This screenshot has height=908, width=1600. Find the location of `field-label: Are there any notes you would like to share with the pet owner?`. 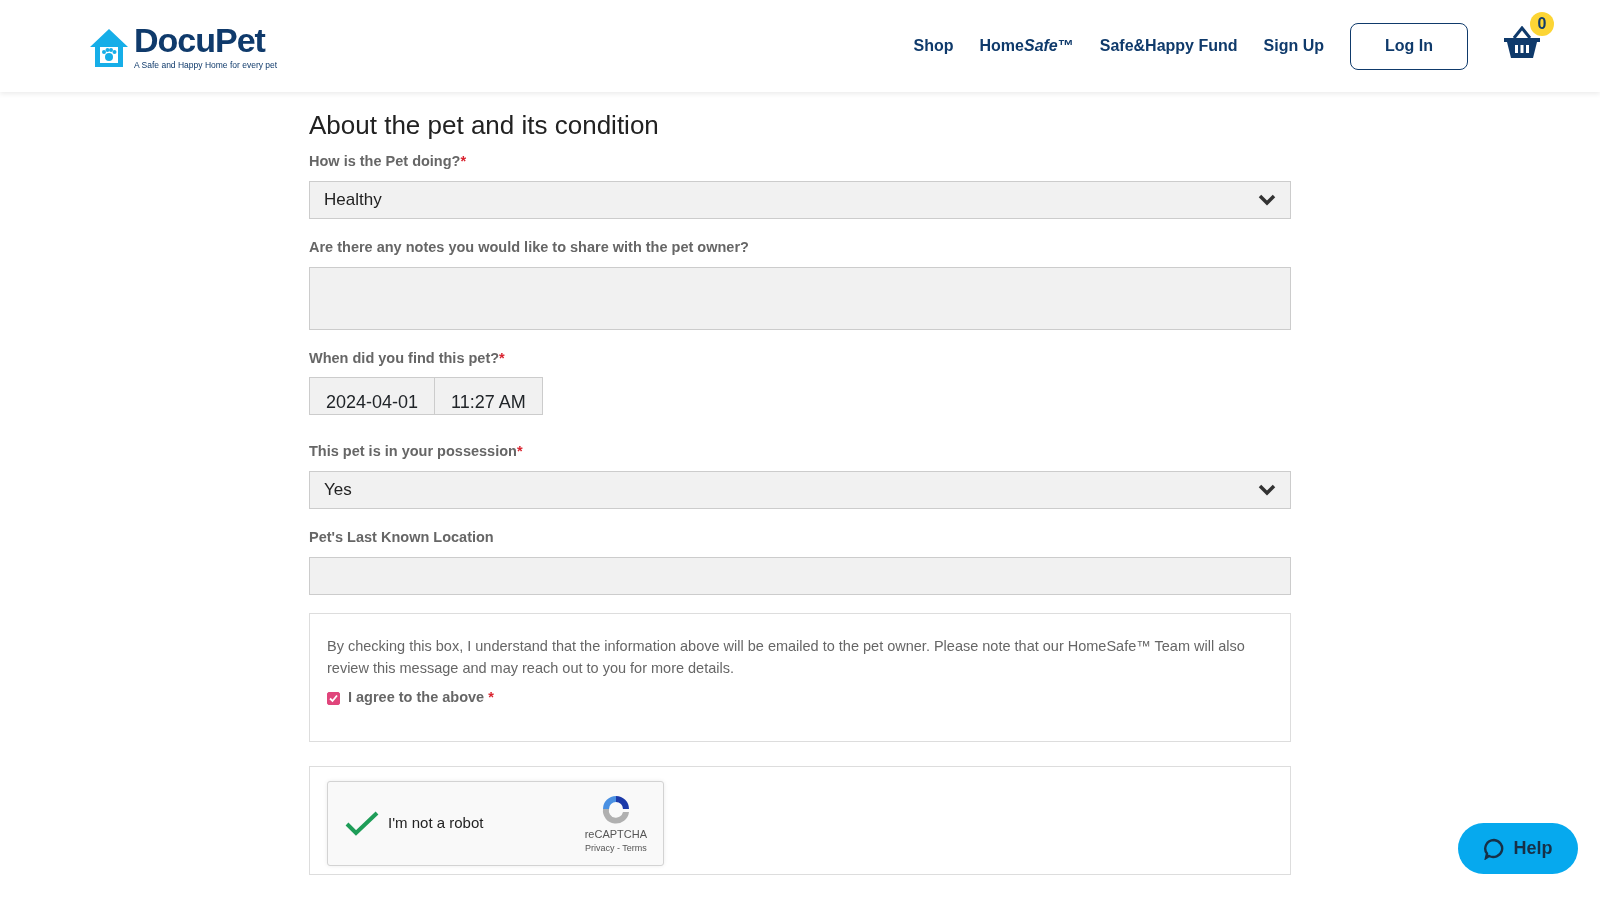

field-label: Are there any notes you would like to share with the pet owner? is located at coordinates (529, 247).